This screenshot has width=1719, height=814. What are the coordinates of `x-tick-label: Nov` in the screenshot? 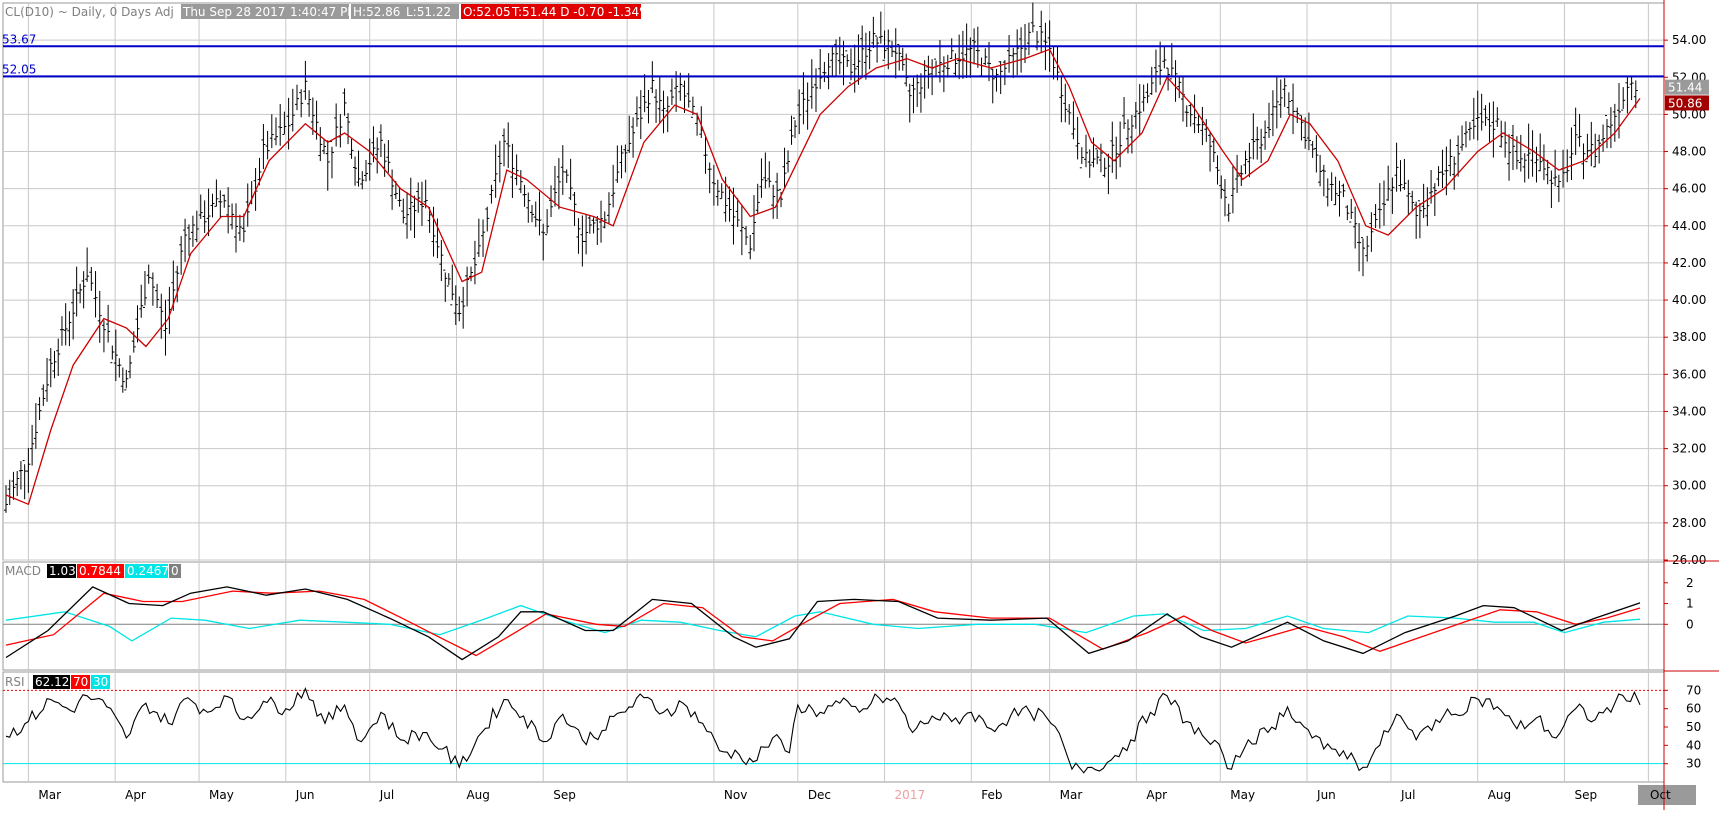 It's located at (735, 795).